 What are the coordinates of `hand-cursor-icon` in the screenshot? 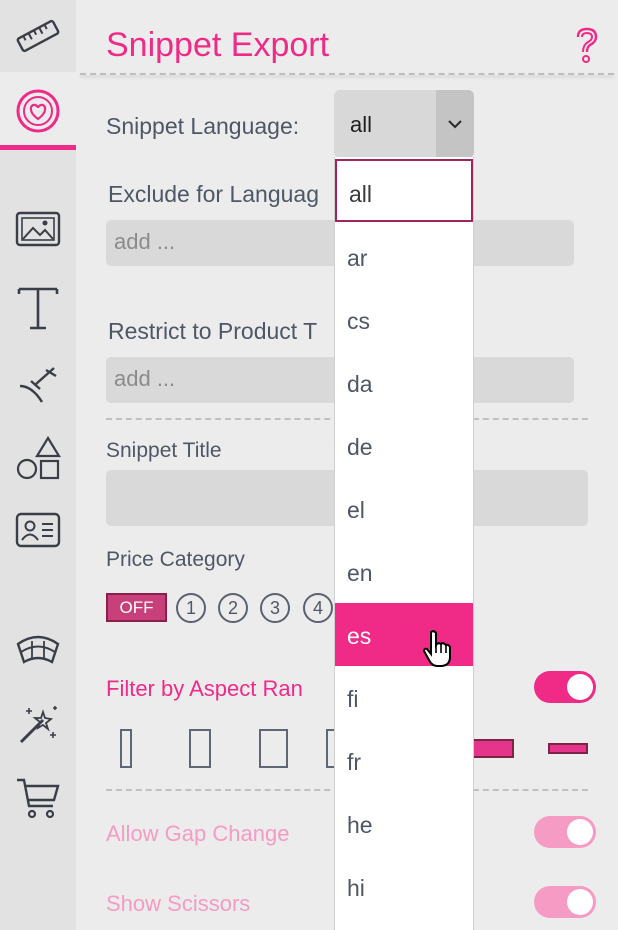 It's located at (436, 648).